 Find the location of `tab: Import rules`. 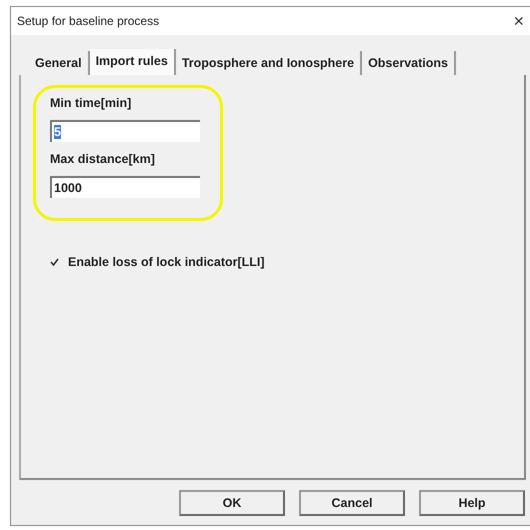

tab: Import rules is located at coordinates (133, 62).